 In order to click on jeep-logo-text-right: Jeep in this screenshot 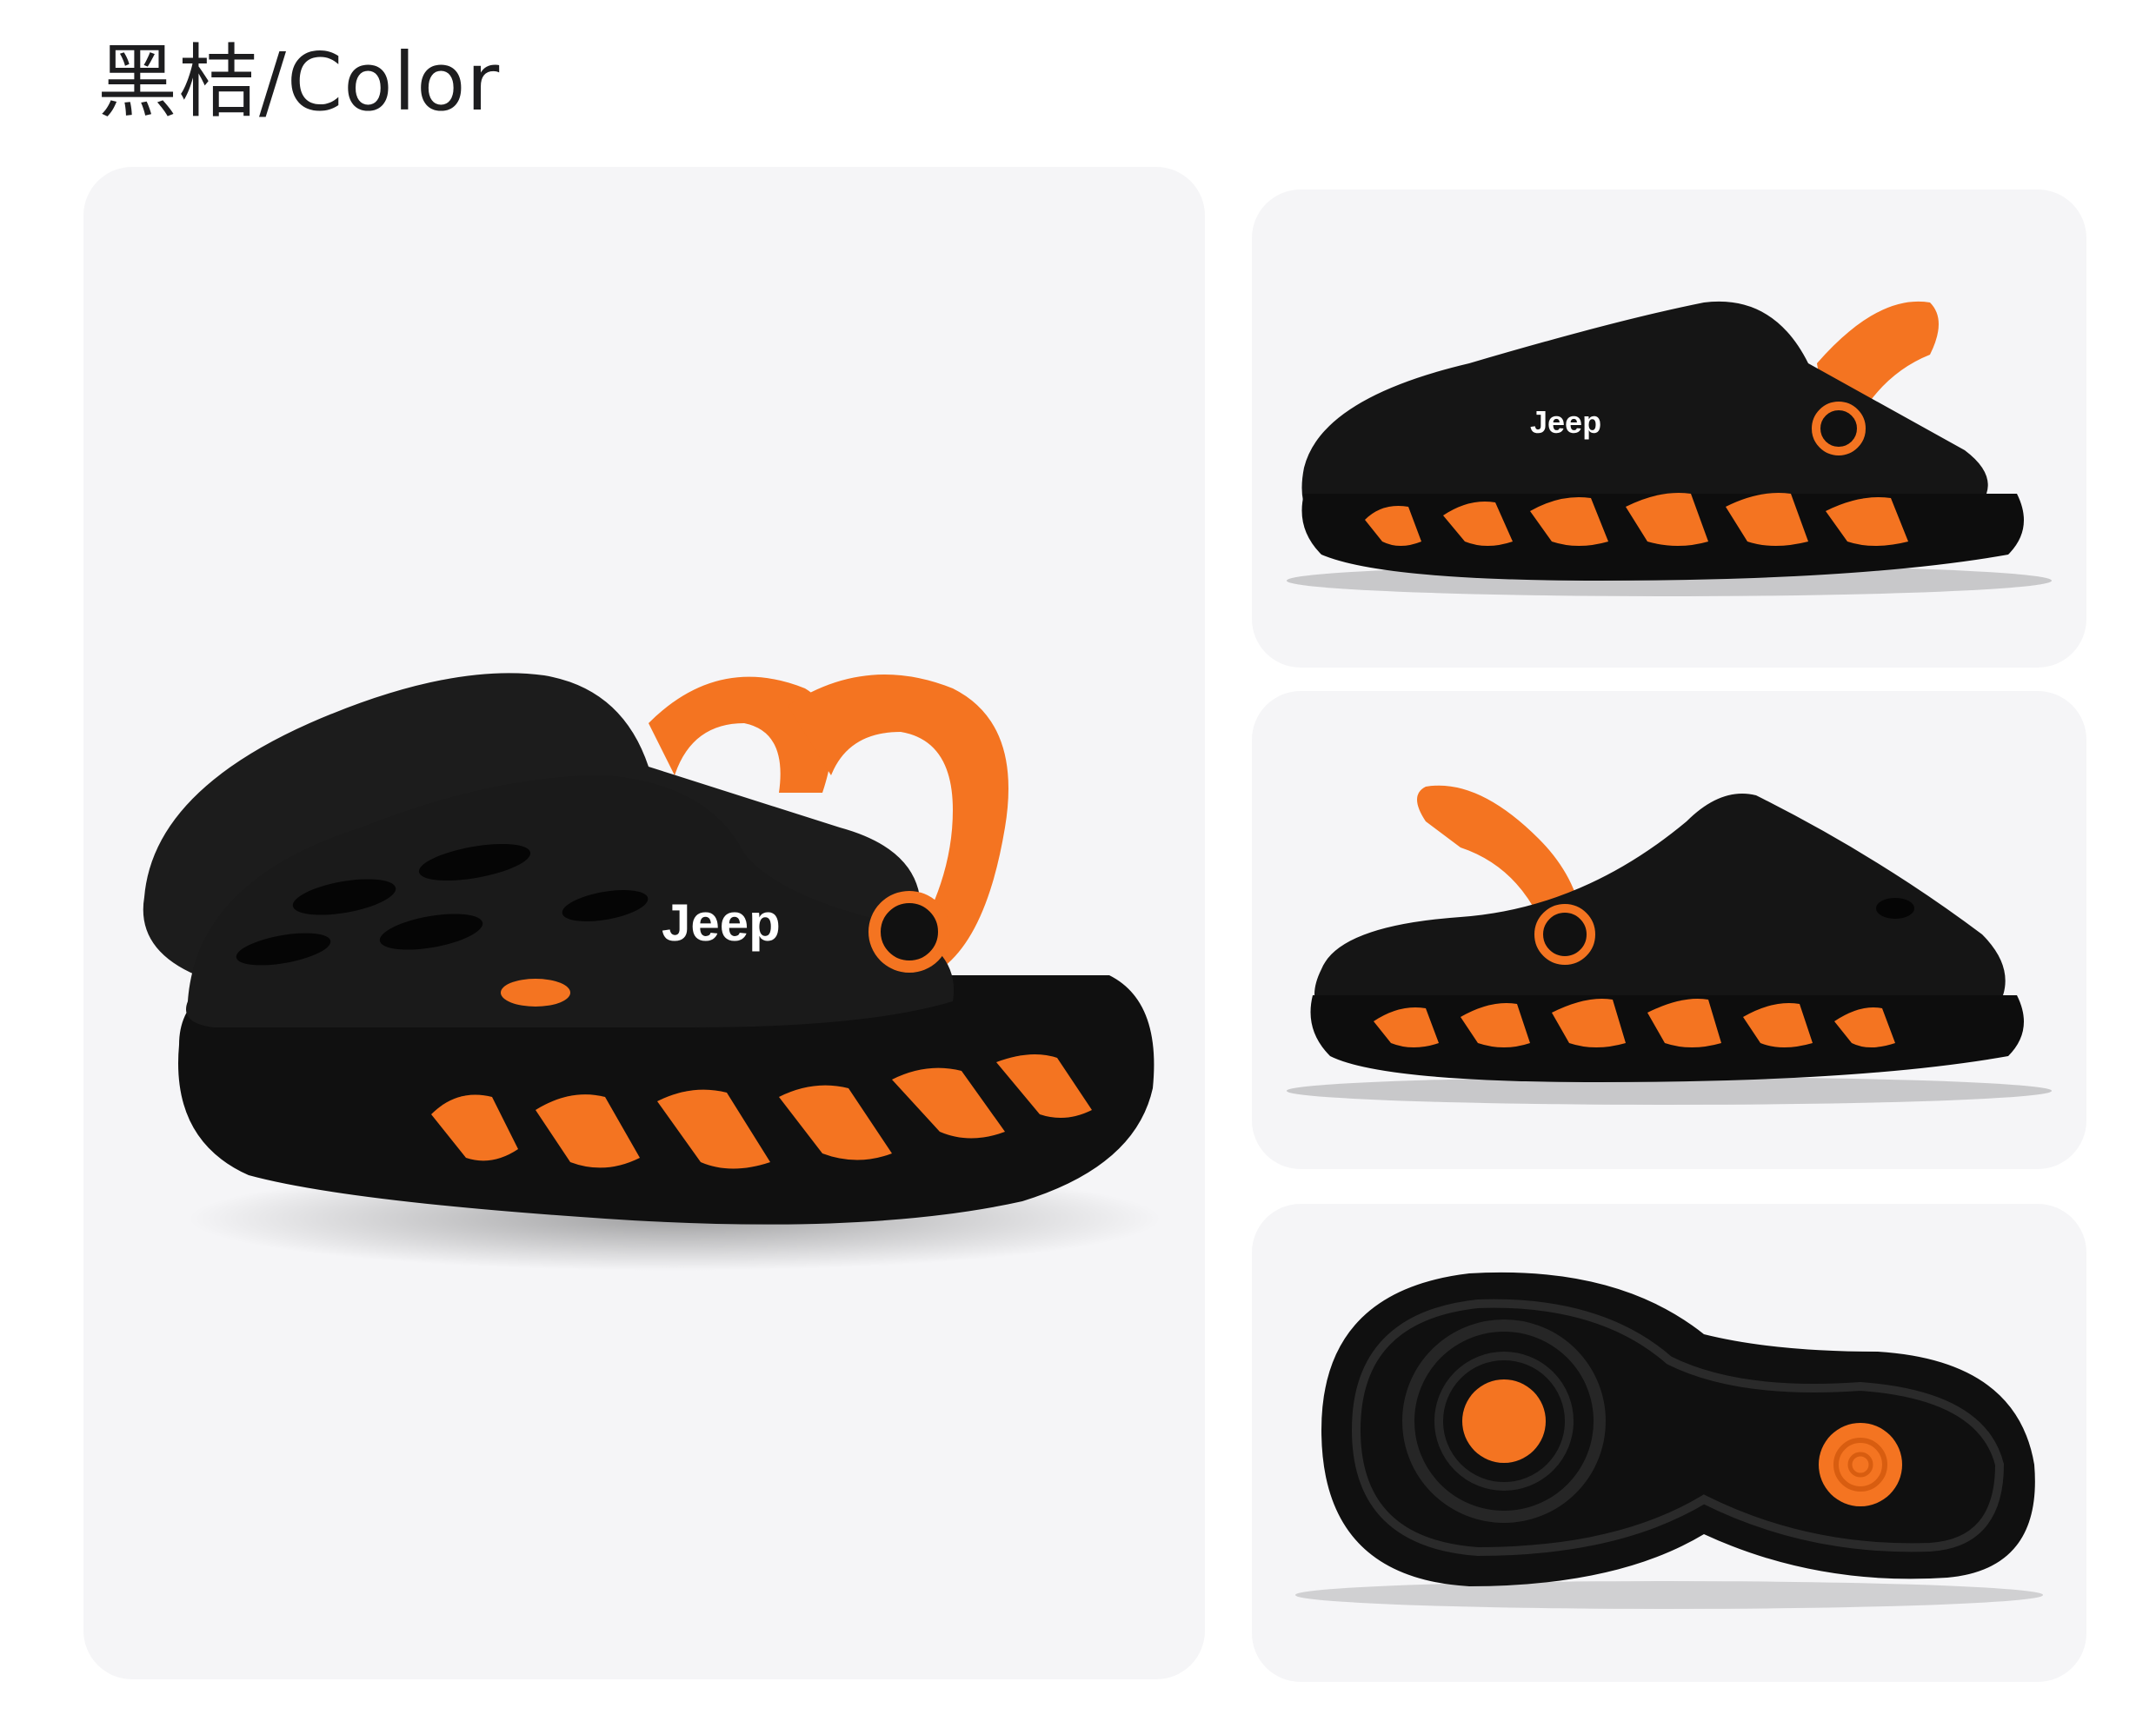, I will do `click(1566, 422)`.